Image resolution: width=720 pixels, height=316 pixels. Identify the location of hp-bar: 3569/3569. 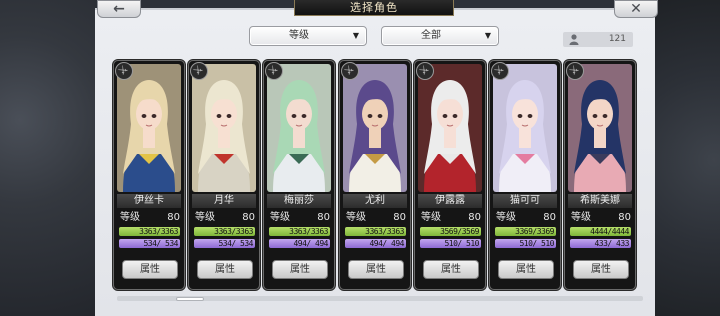
(450, 231).